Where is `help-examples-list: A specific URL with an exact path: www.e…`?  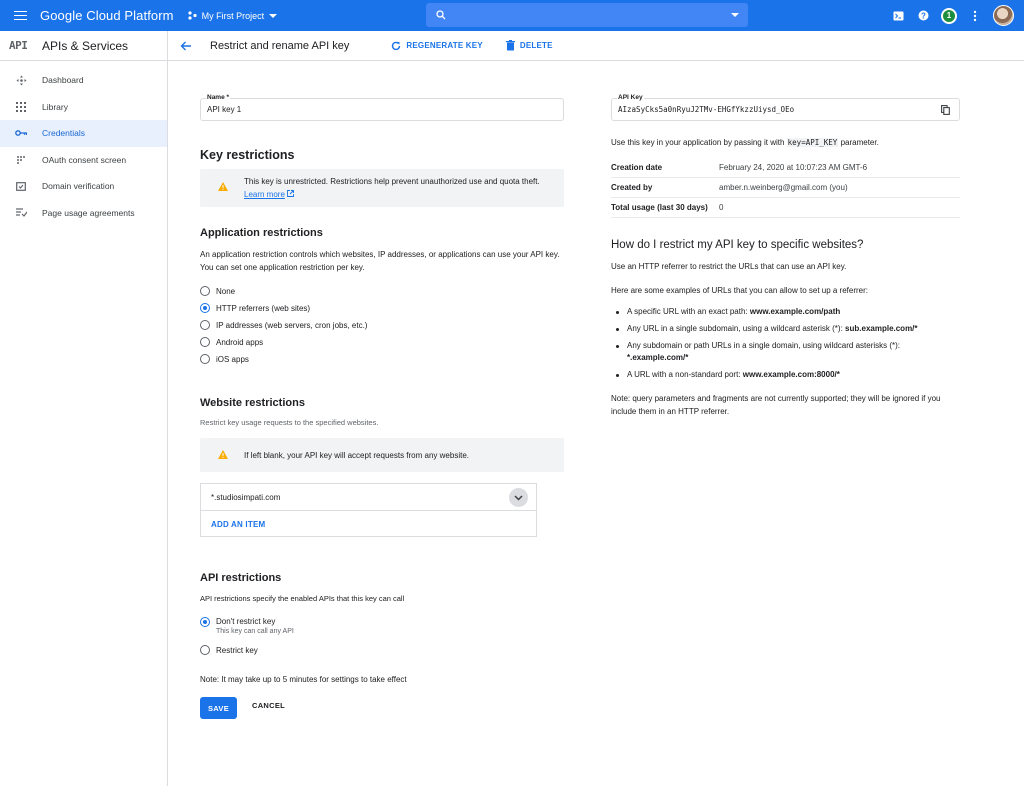 help-examples-list: A specific URL with an exact path: www.e… is located at coordinates (786, 346).